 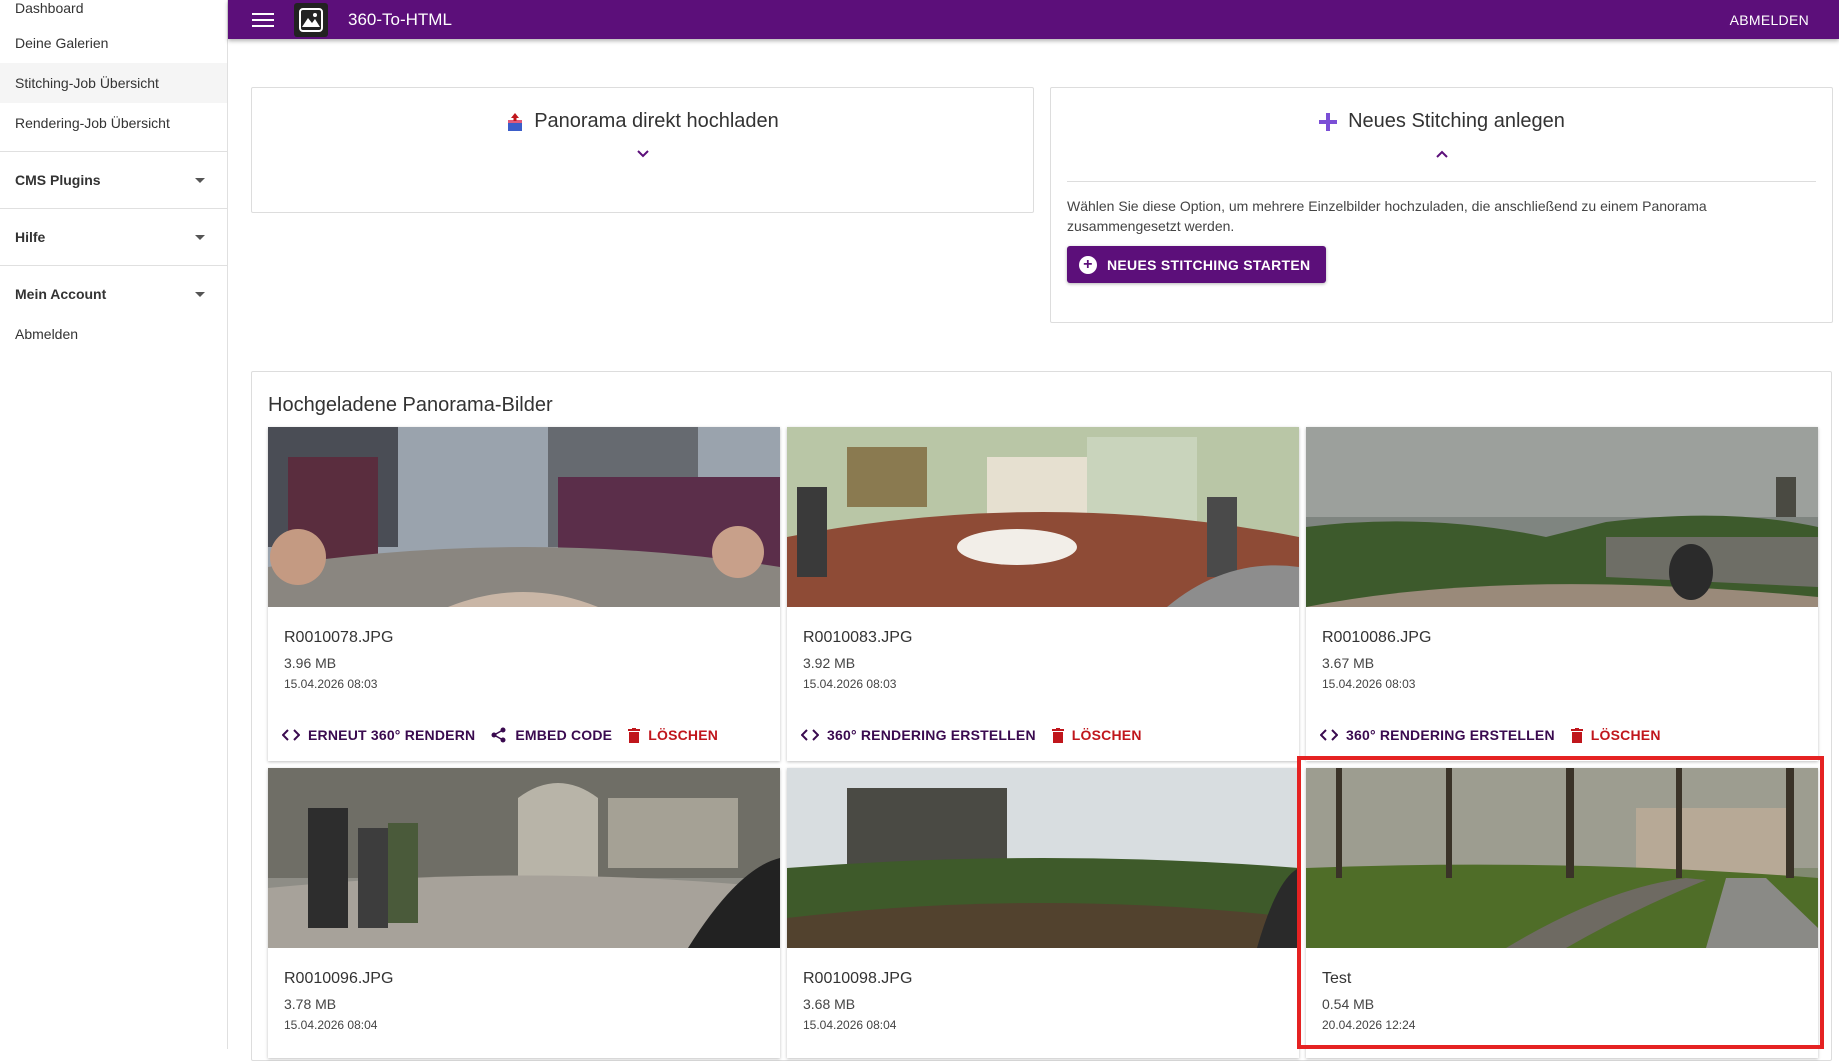 I want to click on logout-button: ABMELDEN, so click(x=1769, y=20).